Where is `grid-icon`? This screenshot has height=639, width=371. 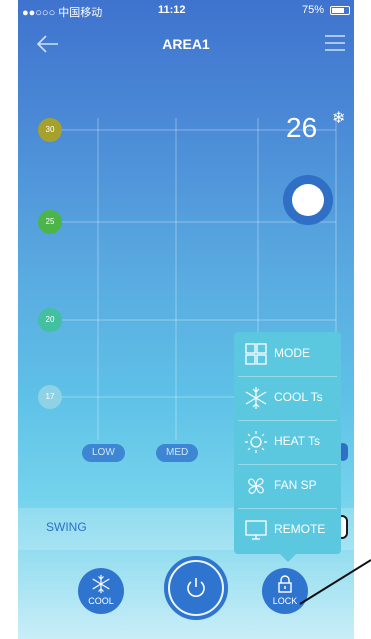
grid-icon is located at coordinates (256, 354).